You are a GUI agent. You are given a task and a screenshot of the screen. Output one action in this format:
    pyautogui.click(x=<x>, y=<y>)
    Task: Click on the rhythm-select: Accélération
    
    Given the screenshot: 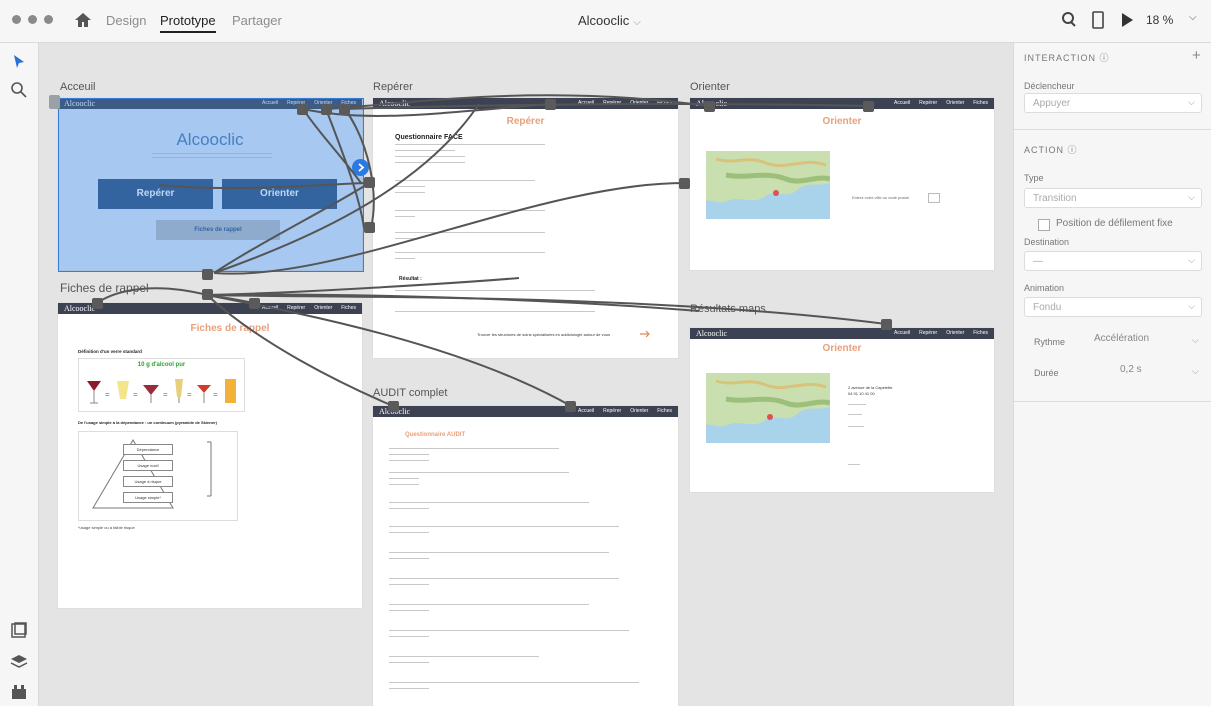 What is the action you would take?
    pyautogui.click(x=1121, y=338)
    